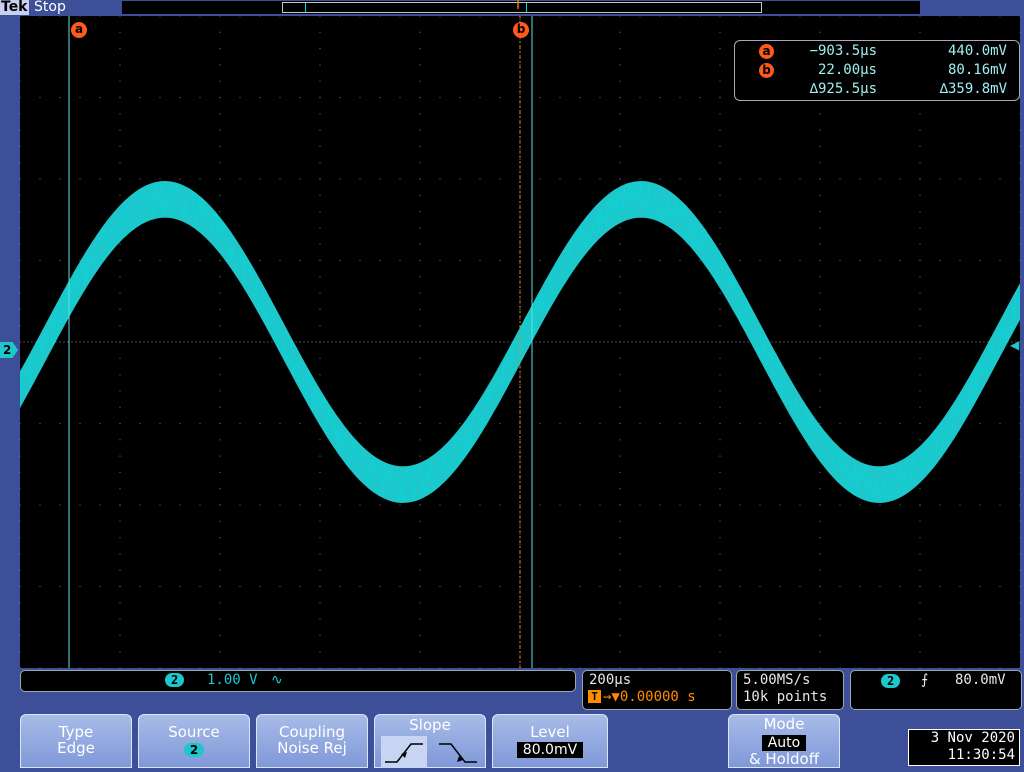 Image resolution: width=1024 pixels, height=772 pixels. I want to click on rising-slope-icon, so click(404, 753).